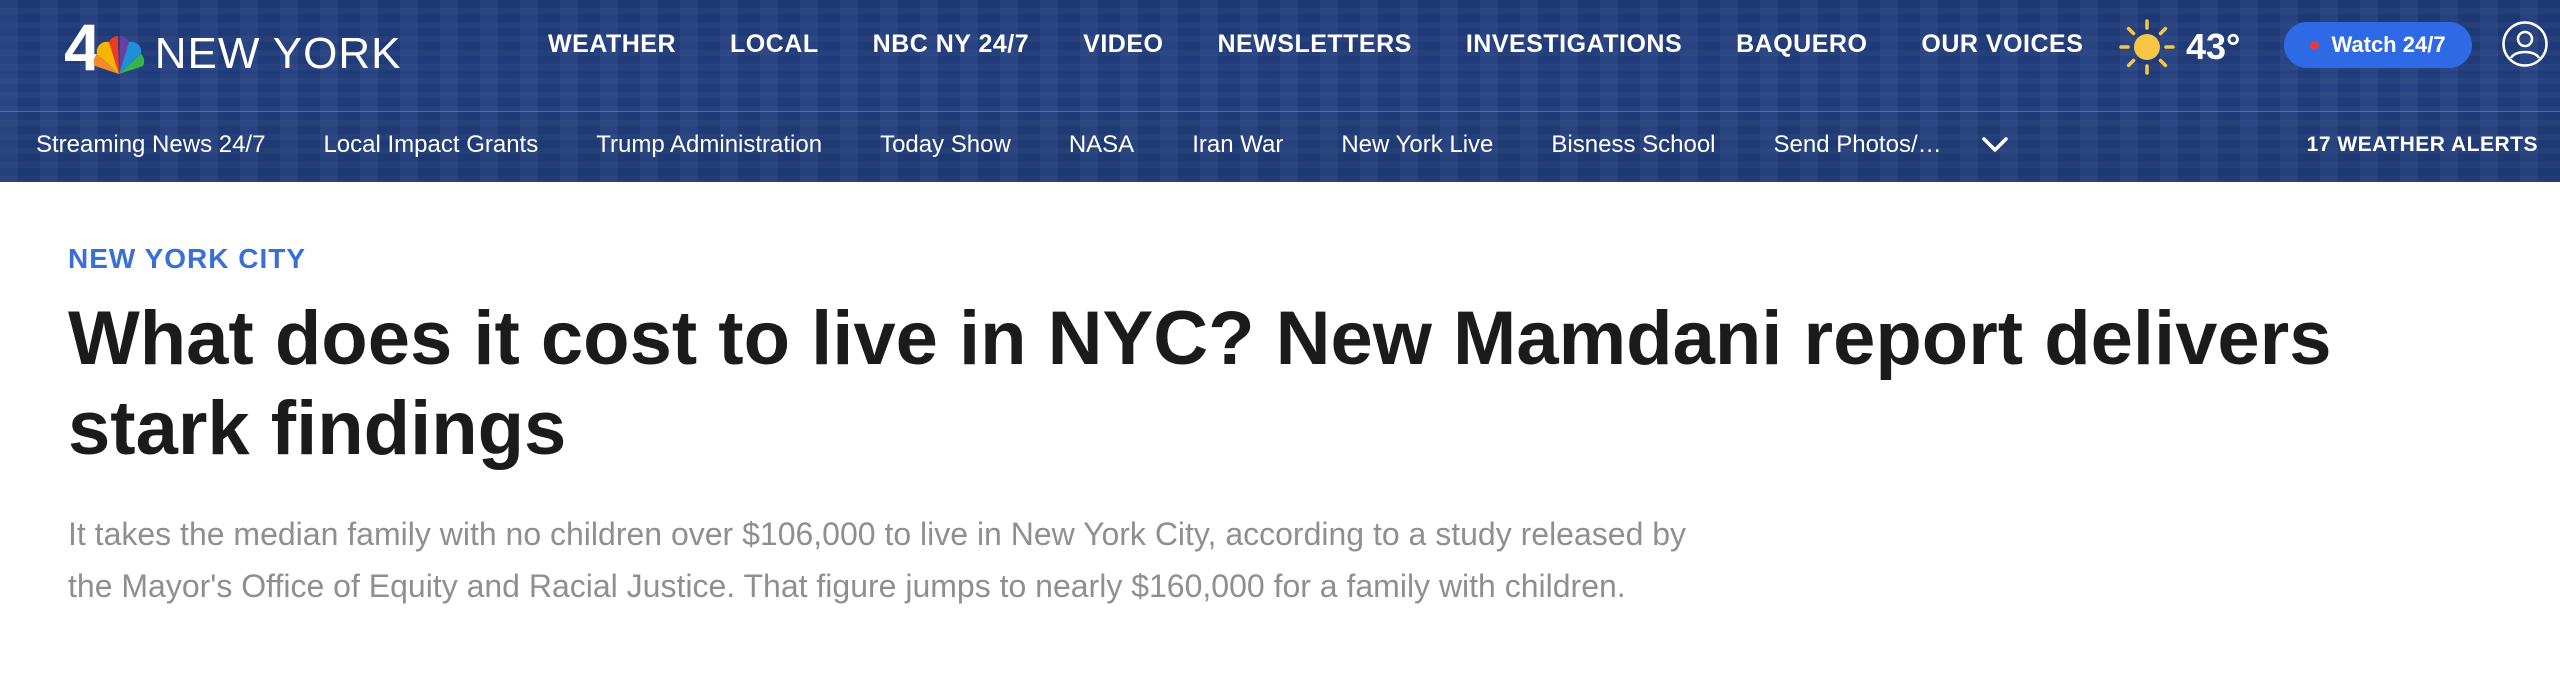  I want to click on sun-icon, so click(2147, 47).